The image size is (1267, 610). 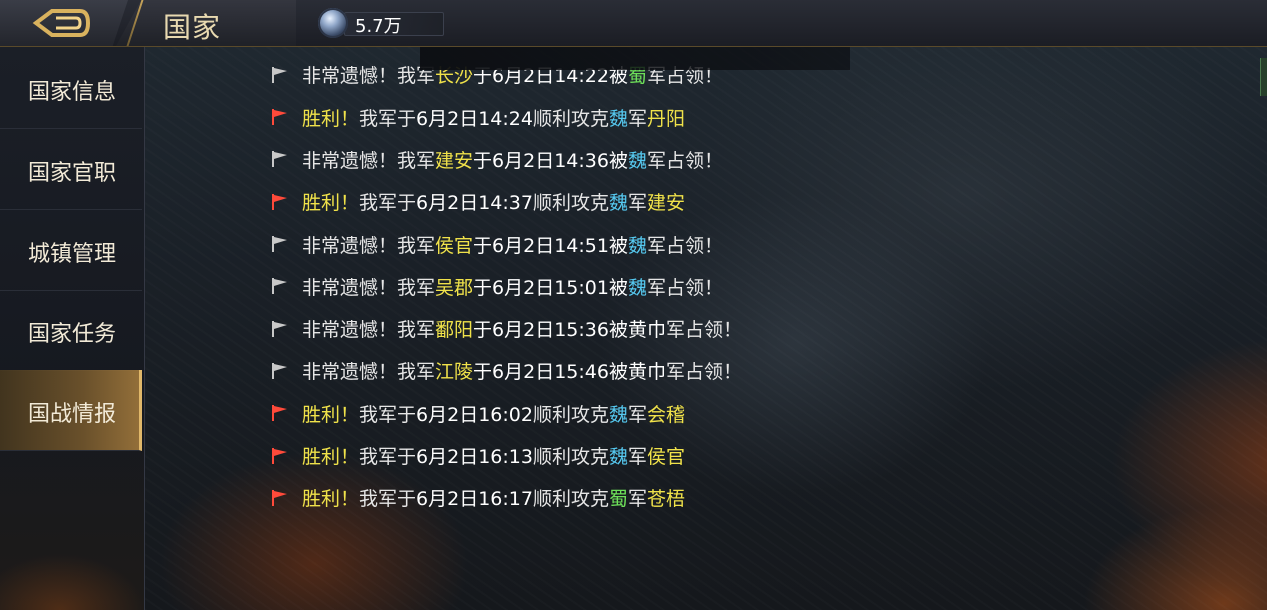 I want to click on report-time: 于6月2日15:46被, so click(x=550, y=372).